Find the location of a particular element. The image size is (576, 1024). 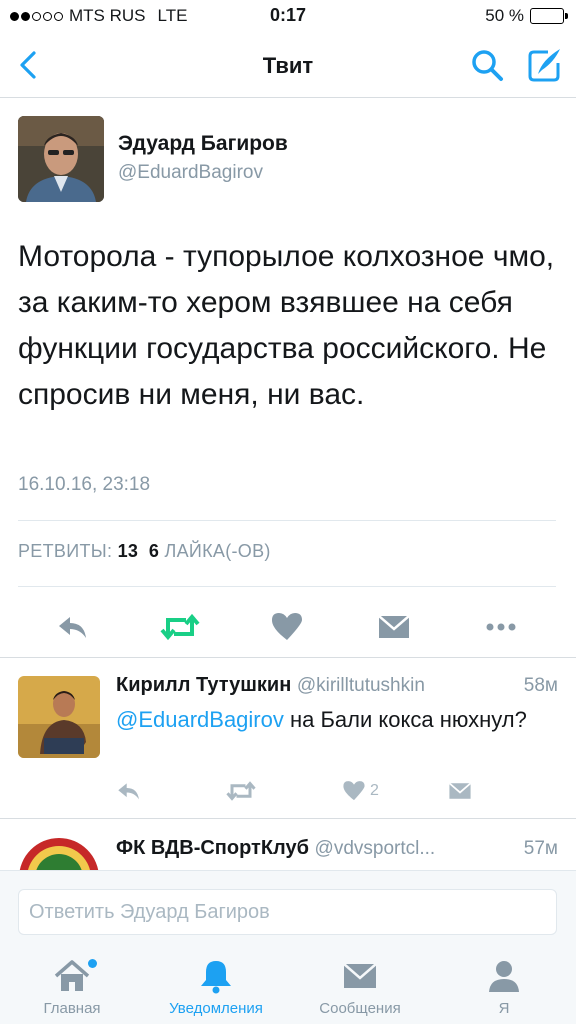

tab-label: Я is located at coordinates (504, 1008).